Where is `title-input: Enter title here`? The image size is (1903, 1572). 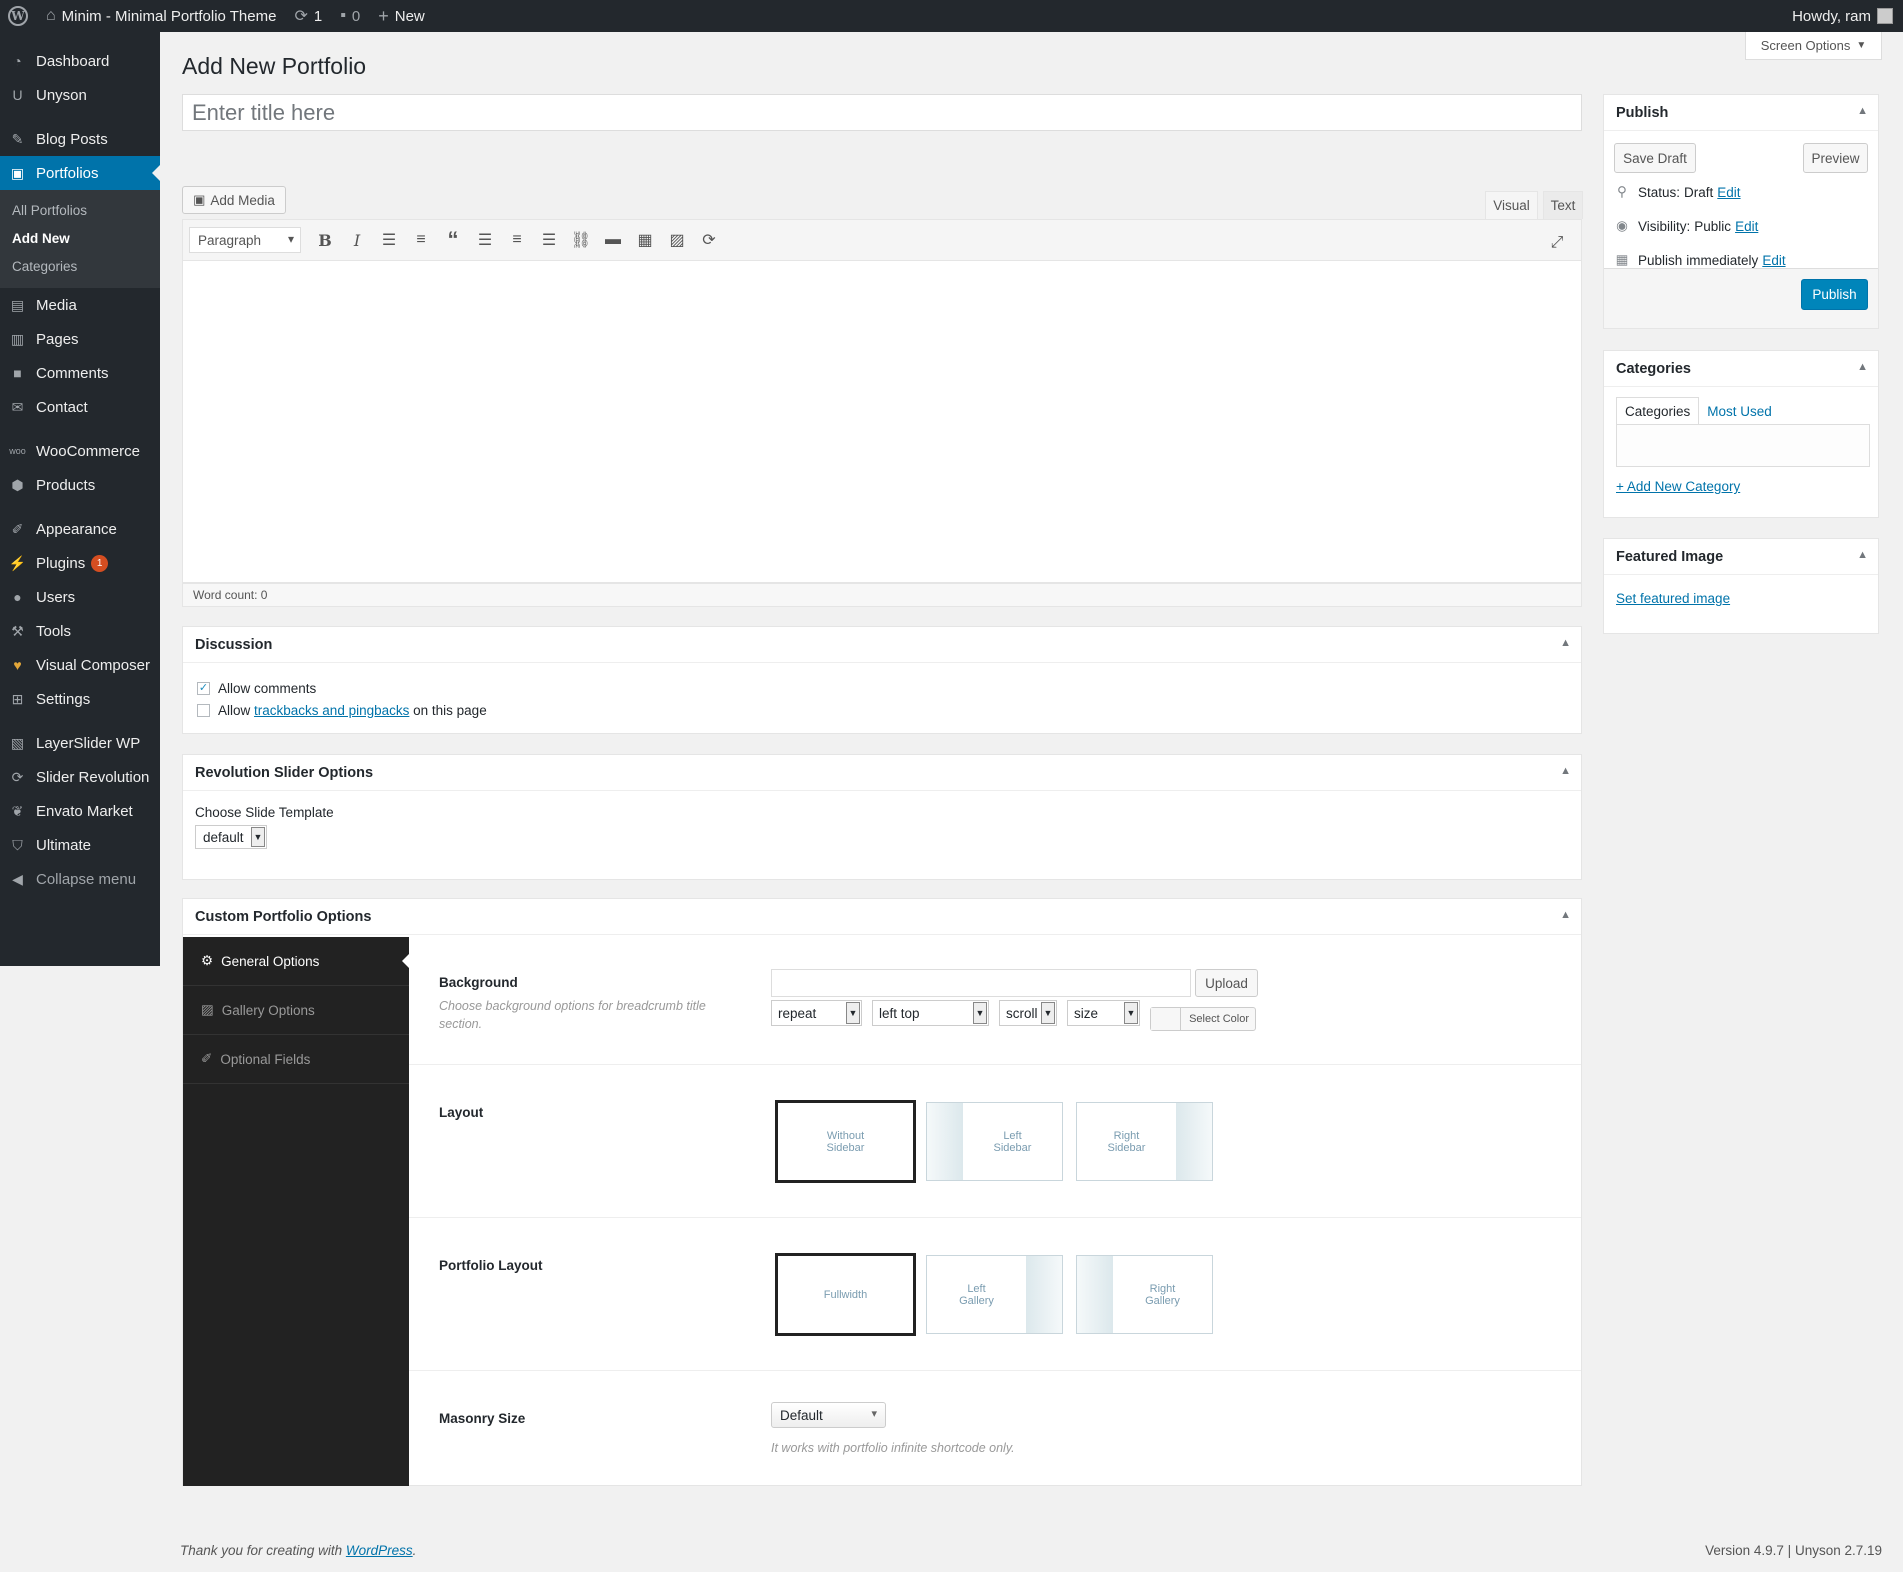 title-input: Enter title here is located at coordinates (882, 112).